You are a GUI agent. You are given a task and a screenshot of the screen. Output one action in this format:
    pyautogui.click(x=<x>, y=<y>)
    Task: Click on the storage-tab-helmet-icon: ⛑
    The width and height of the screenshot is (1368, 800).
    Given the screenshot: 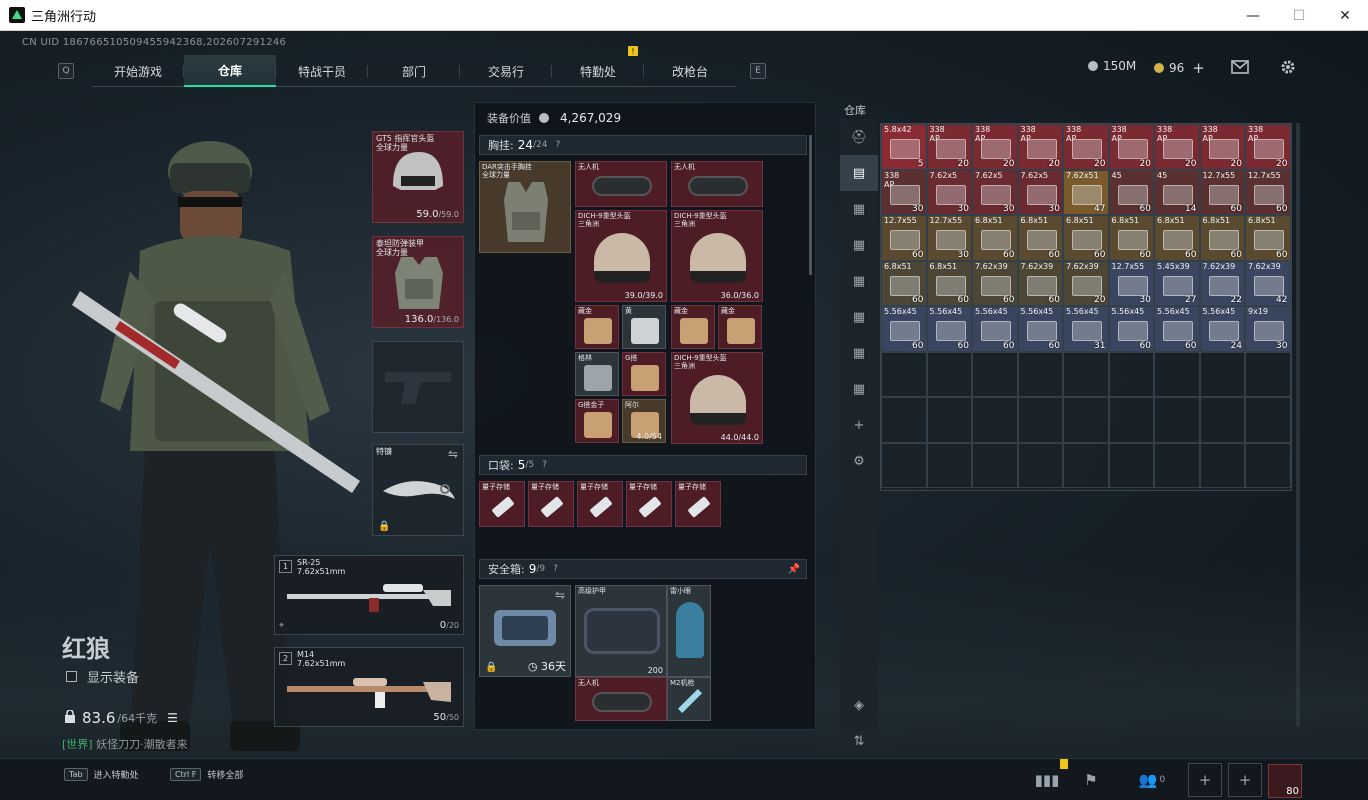 What is the action you would take?
    pyautogui.click(x=859, y=137)
    